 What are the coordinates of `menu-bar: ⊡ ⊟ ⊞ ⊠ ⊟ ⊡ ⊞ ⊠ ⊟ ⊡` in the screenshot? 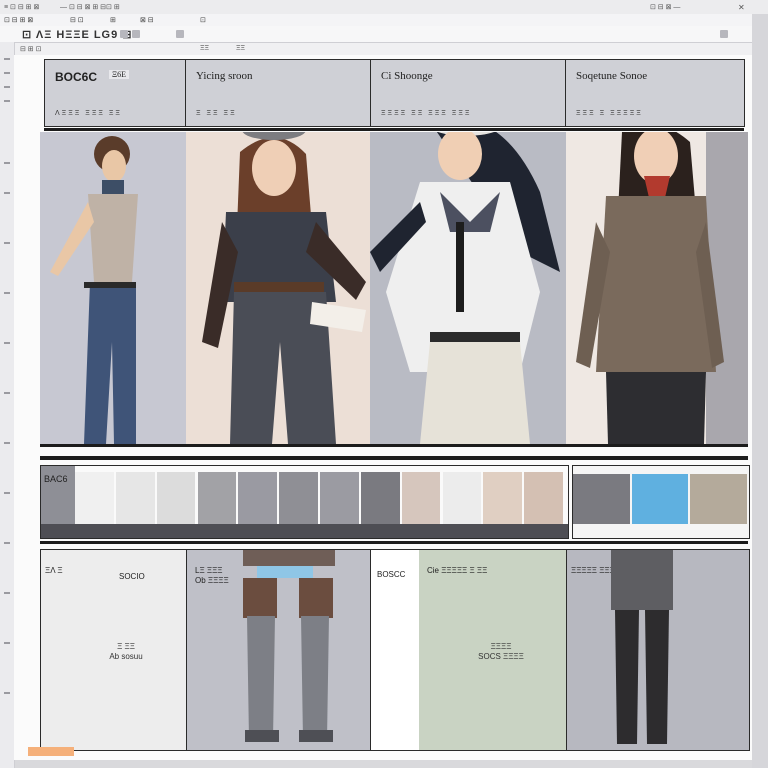 It's located at (384, 20).